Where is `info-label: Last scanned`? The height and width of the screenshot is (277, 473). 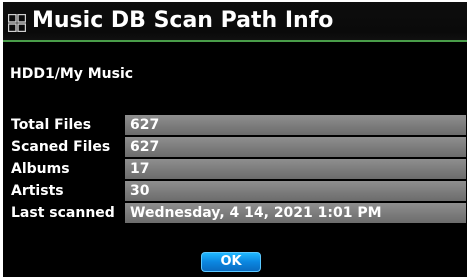 info-label: Last scanned is located at coordinates (63, 213).